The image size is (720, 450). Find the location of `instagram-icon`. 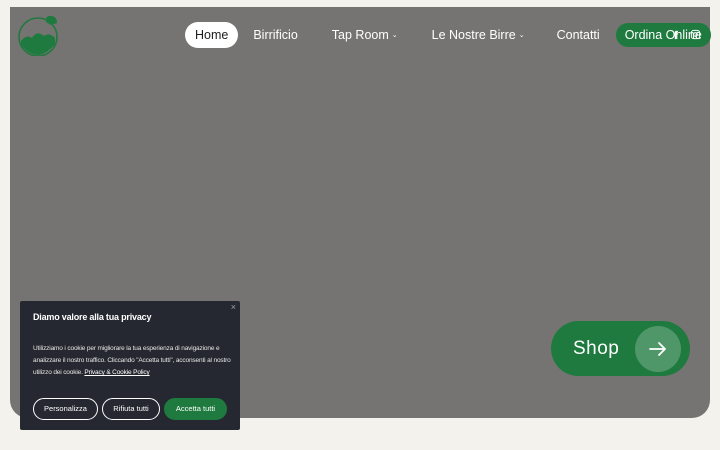

instagram-icon is located at coordinates (695, 34).